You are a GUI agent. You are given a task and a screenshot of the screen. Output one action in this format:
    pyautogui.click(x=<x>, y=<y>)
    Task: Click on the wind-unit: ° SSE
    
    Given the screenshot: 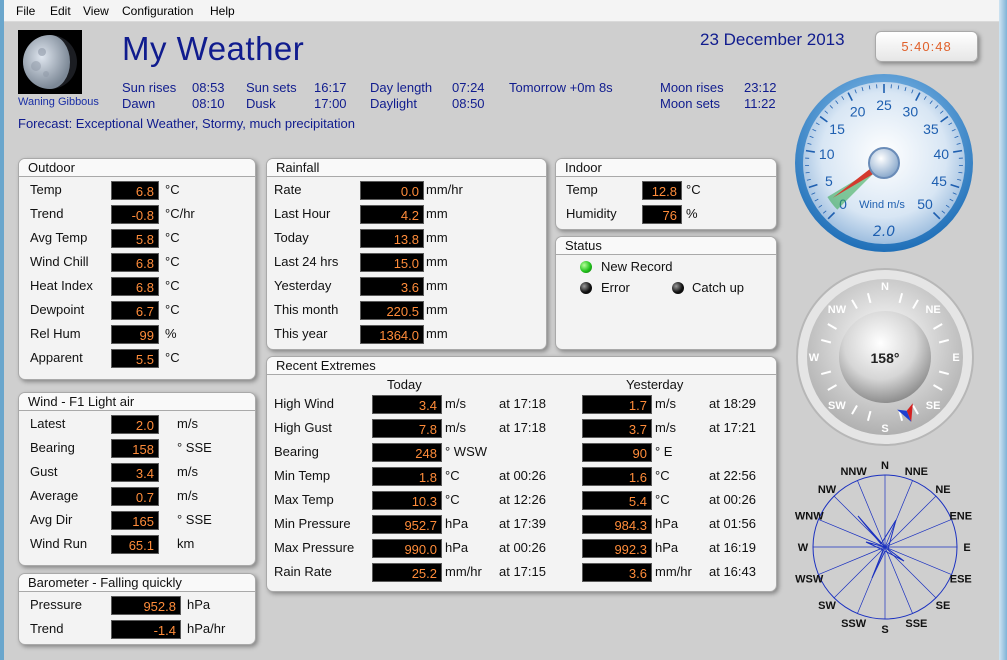 What is the action you would take?
    pyautogui.click(x=194, y=519)
    